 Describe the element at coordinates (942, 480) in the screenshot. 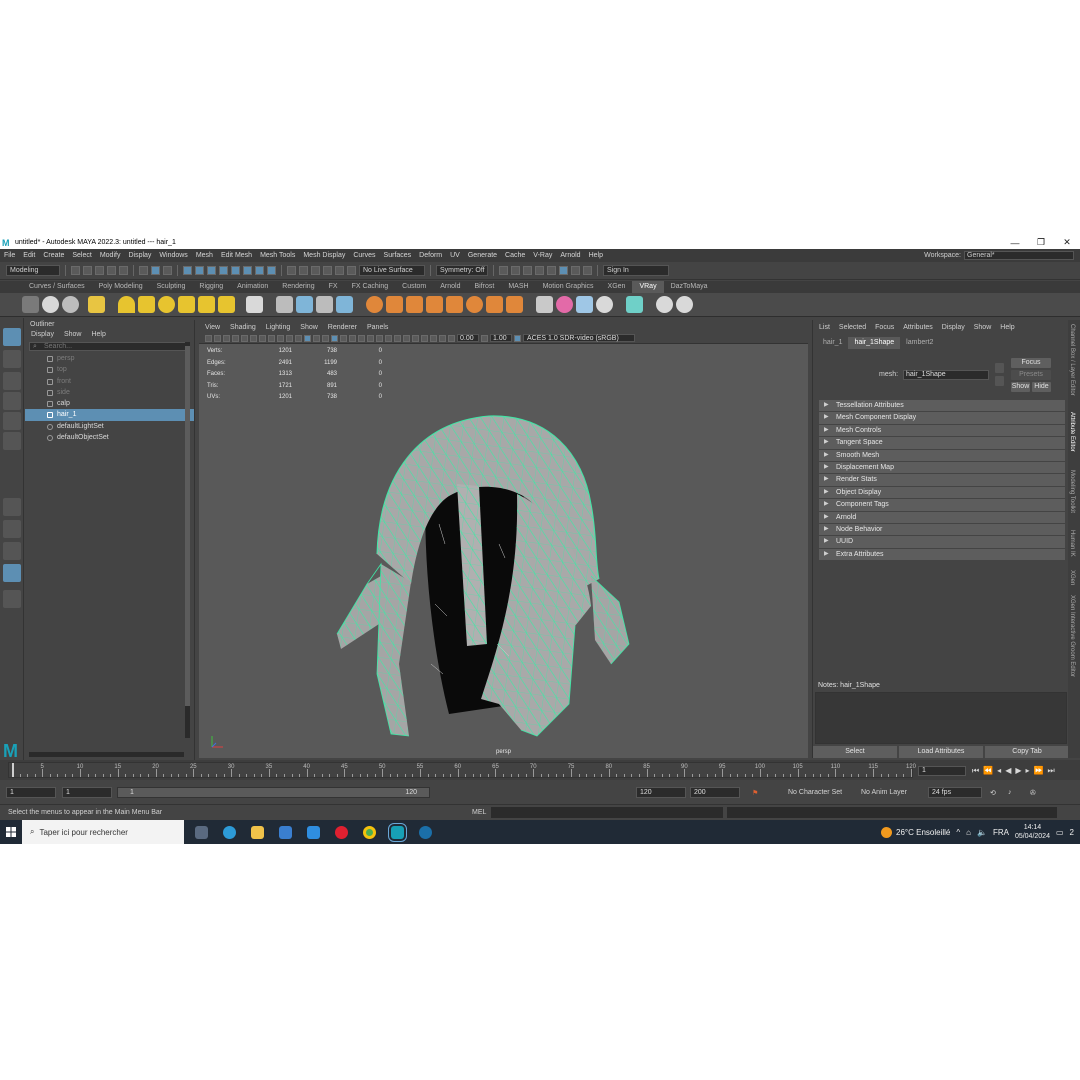

I see `section-render-stats: Render Stats` at that location.